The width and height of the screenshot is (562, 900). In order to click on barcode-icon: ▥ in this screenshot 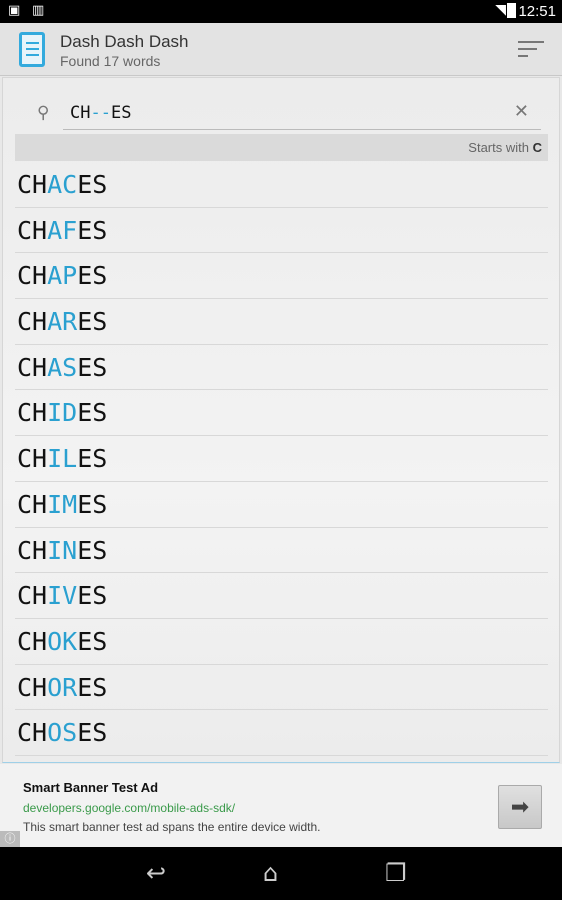, I will do `click(38, 10)`.